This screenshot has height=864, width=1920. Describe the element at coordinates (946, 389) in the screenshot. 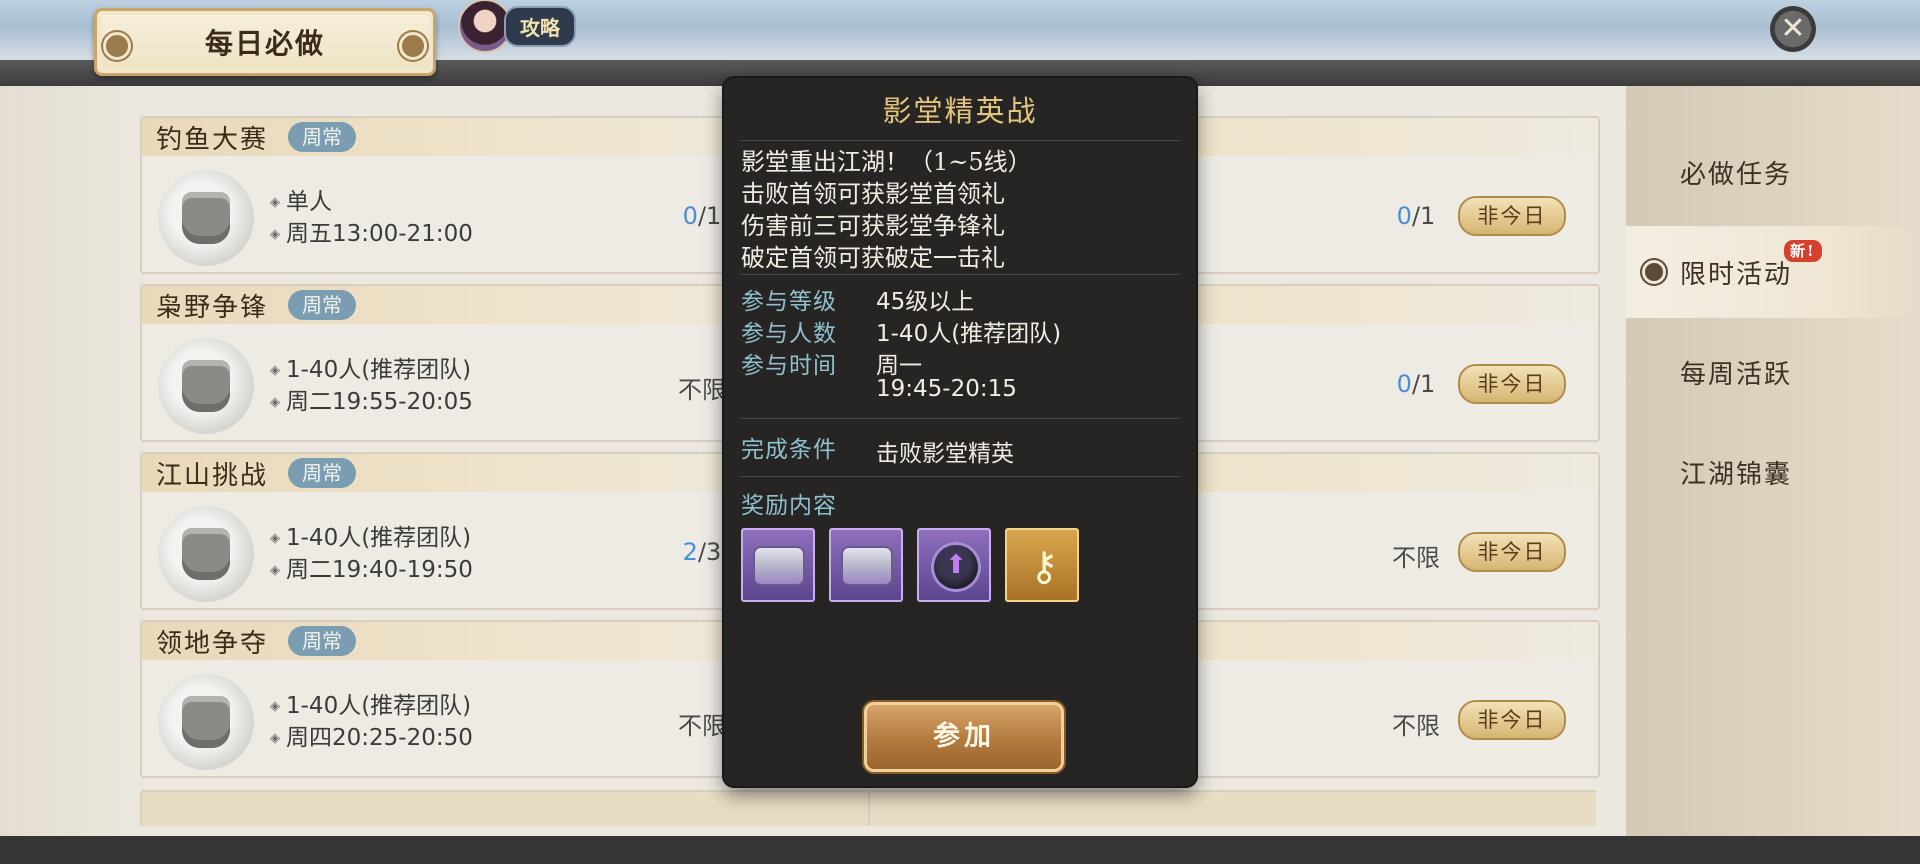

I see `time-value-hours: 19:45-20:15` at that location.